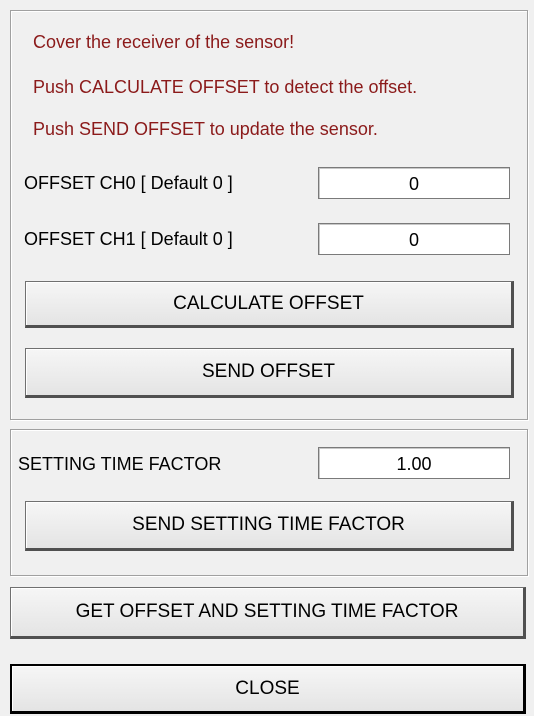 The height and width of the screenshot is (716, 534). Describe the element at coordinates (128, 239) in the screenshot. I see `offset-ch1-label: OFFSET CH1 [ Default 0 ]` at that location.